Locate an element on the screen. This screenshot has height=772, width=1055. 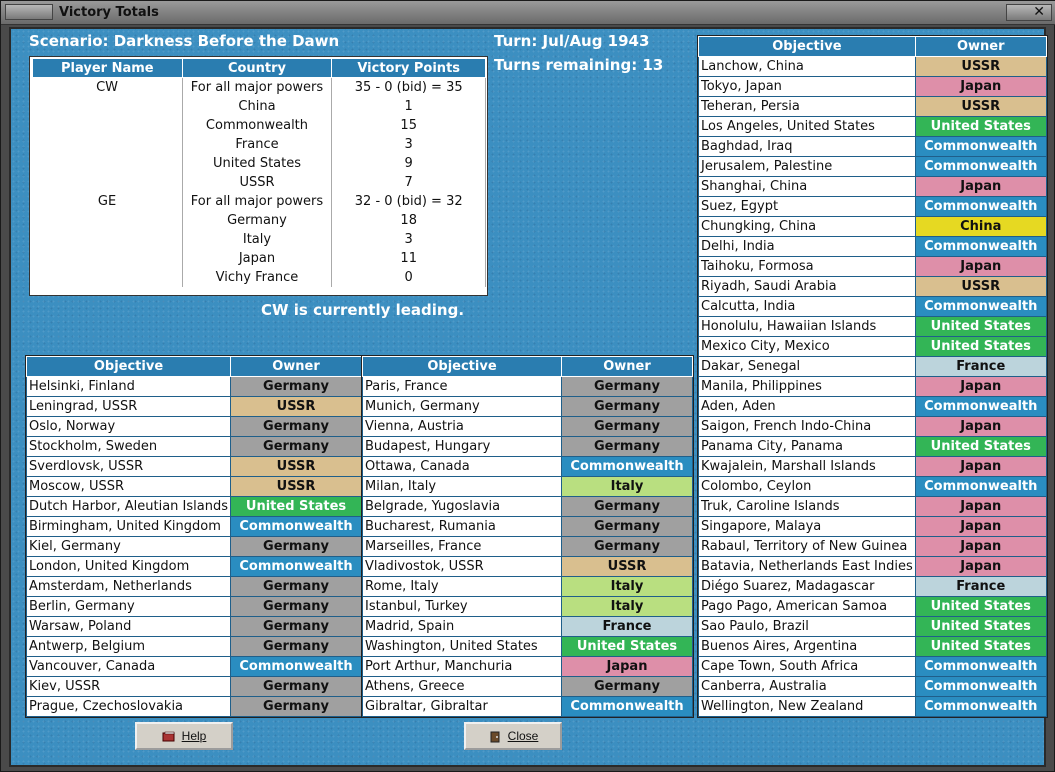
window-menu-icon is located at coordinates (29, 12).